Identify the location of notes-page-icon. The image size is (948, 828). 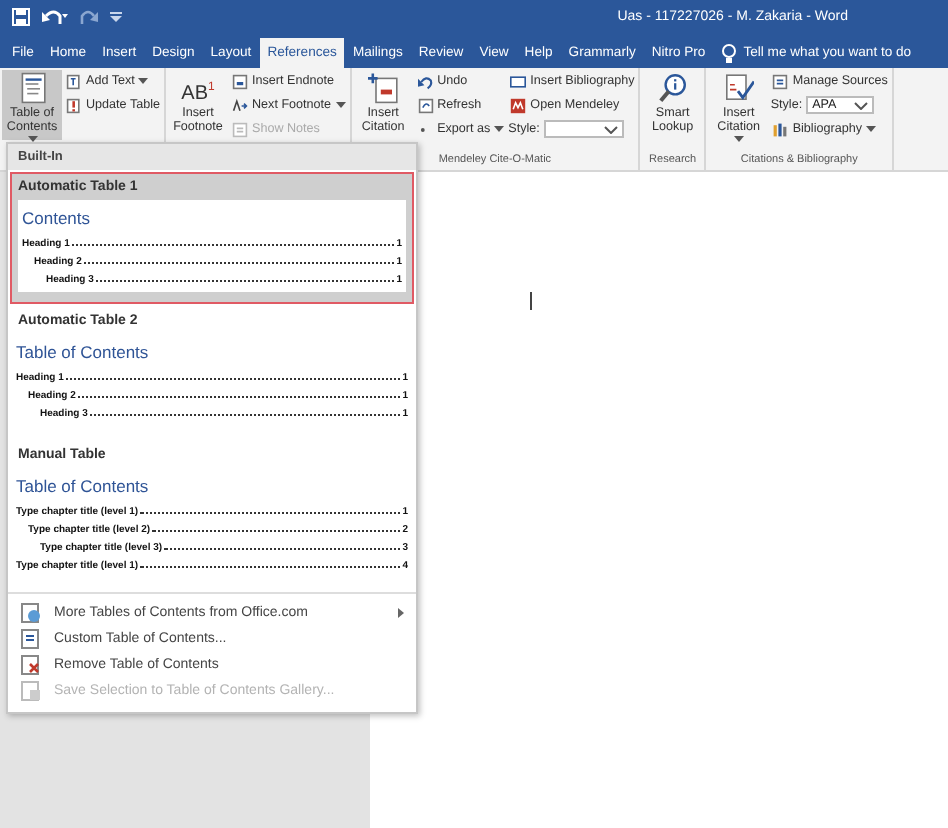
(240, 129).